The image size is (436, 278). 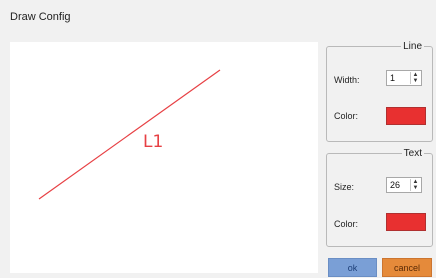 I want to click on line-label: L1, so click(x=153, y=142).